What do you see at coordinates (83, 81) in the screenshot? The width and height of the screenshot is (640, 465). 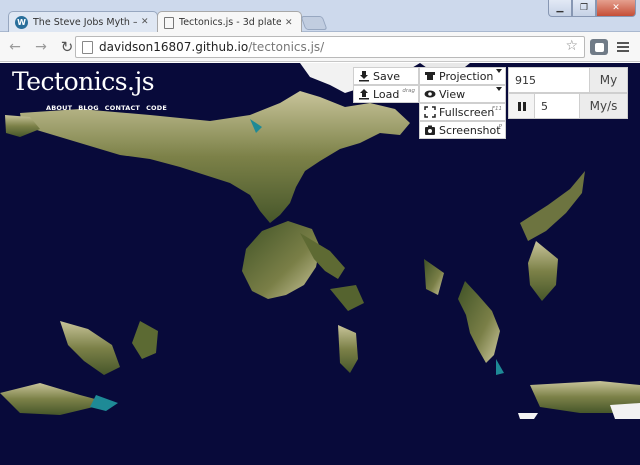 I see `site-logo: Tectonics.js` at bounding box center [83, 81].